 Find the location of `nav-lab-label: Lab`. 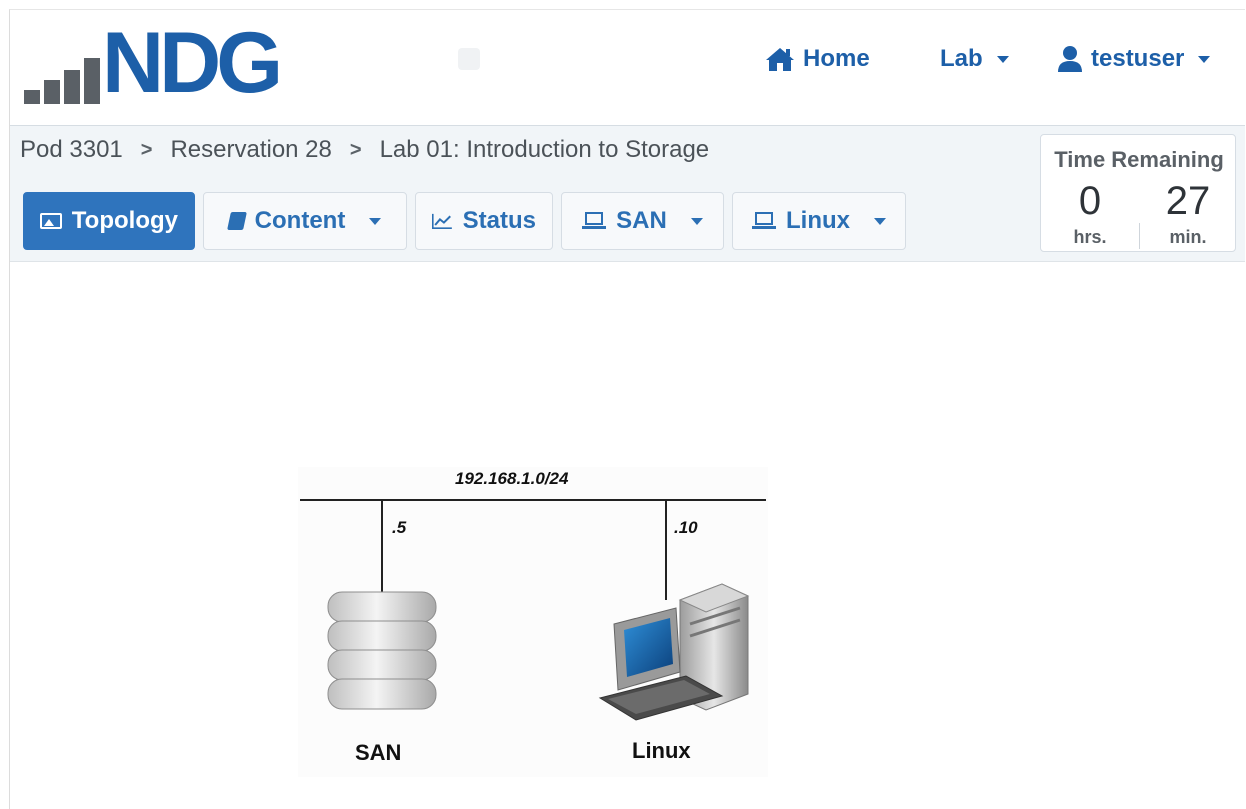

nav-lab-label: Lab is located at coordinates (961, 58).